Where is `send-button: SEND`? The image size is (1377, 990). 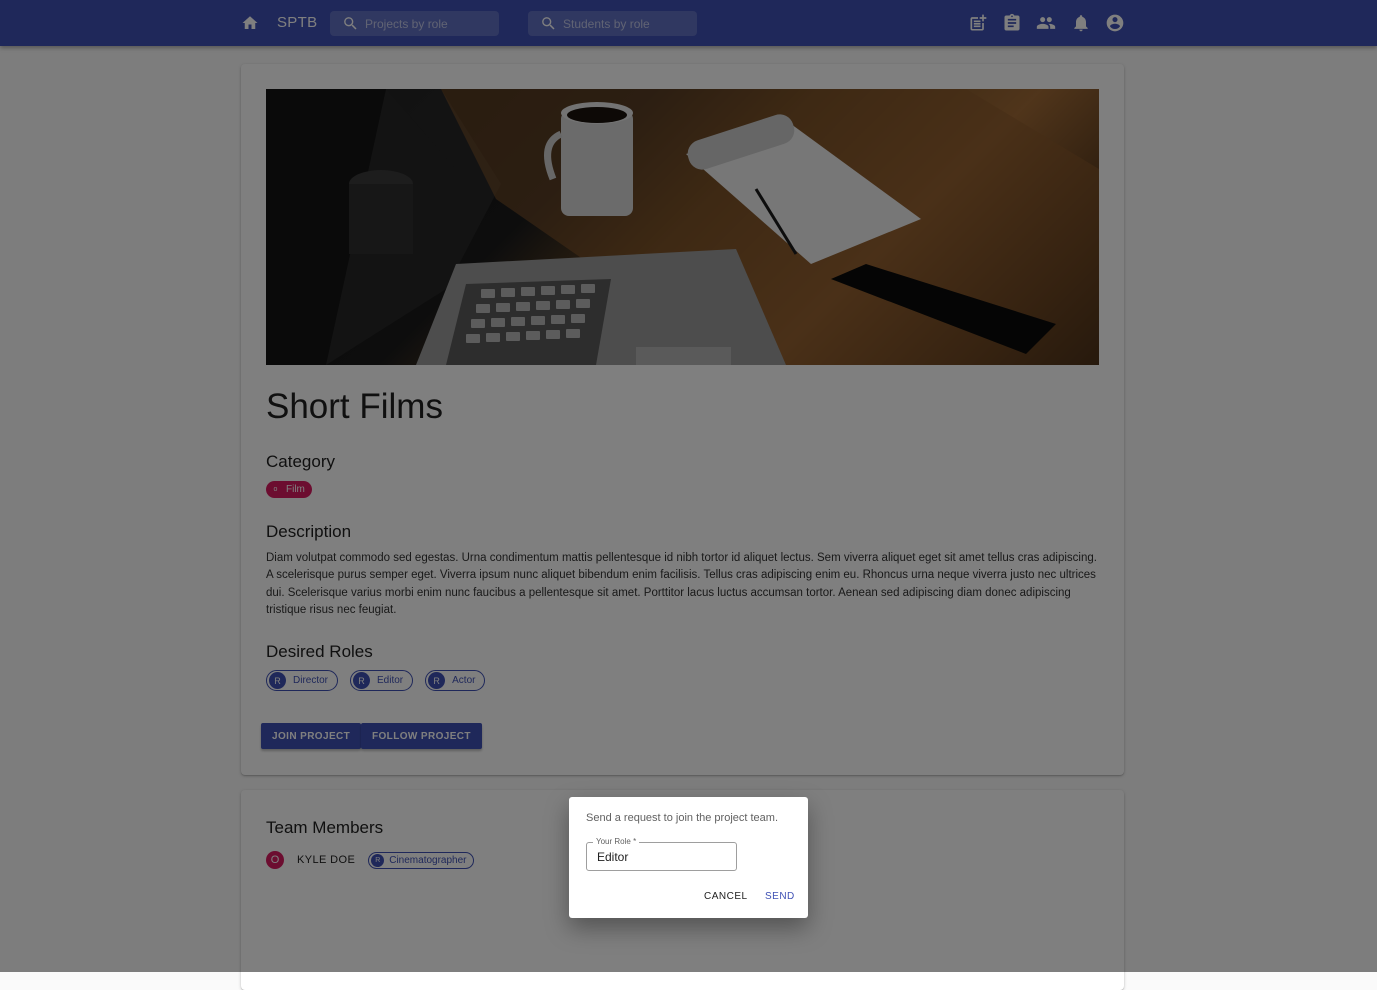 send-button: SEND is located at coordinates (780, 896).